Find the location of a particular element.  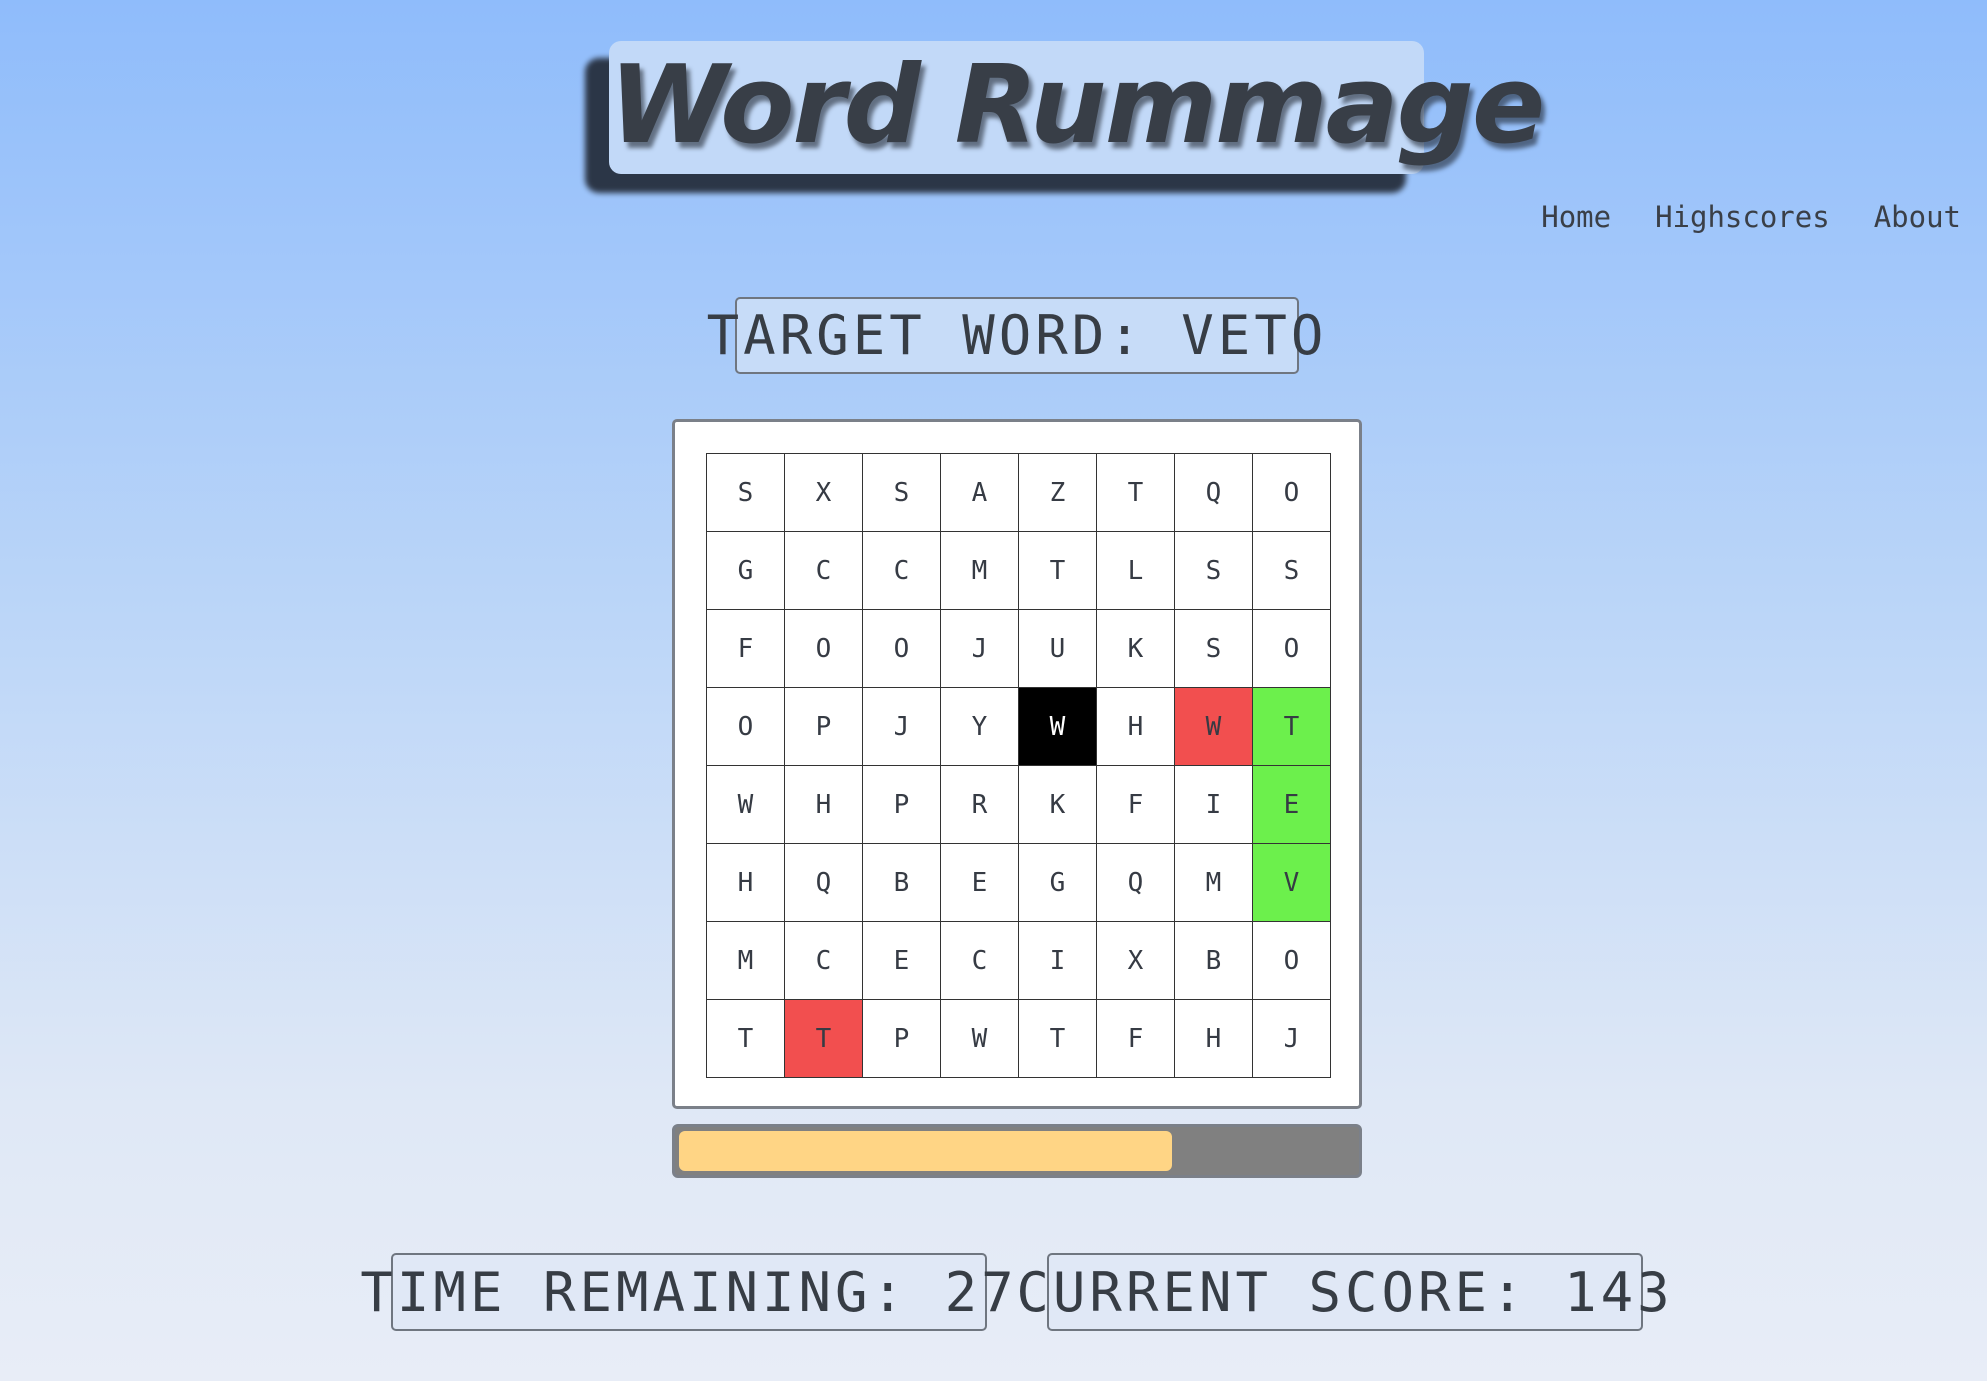

grid-cell: R is located at coordinates (980, 805).